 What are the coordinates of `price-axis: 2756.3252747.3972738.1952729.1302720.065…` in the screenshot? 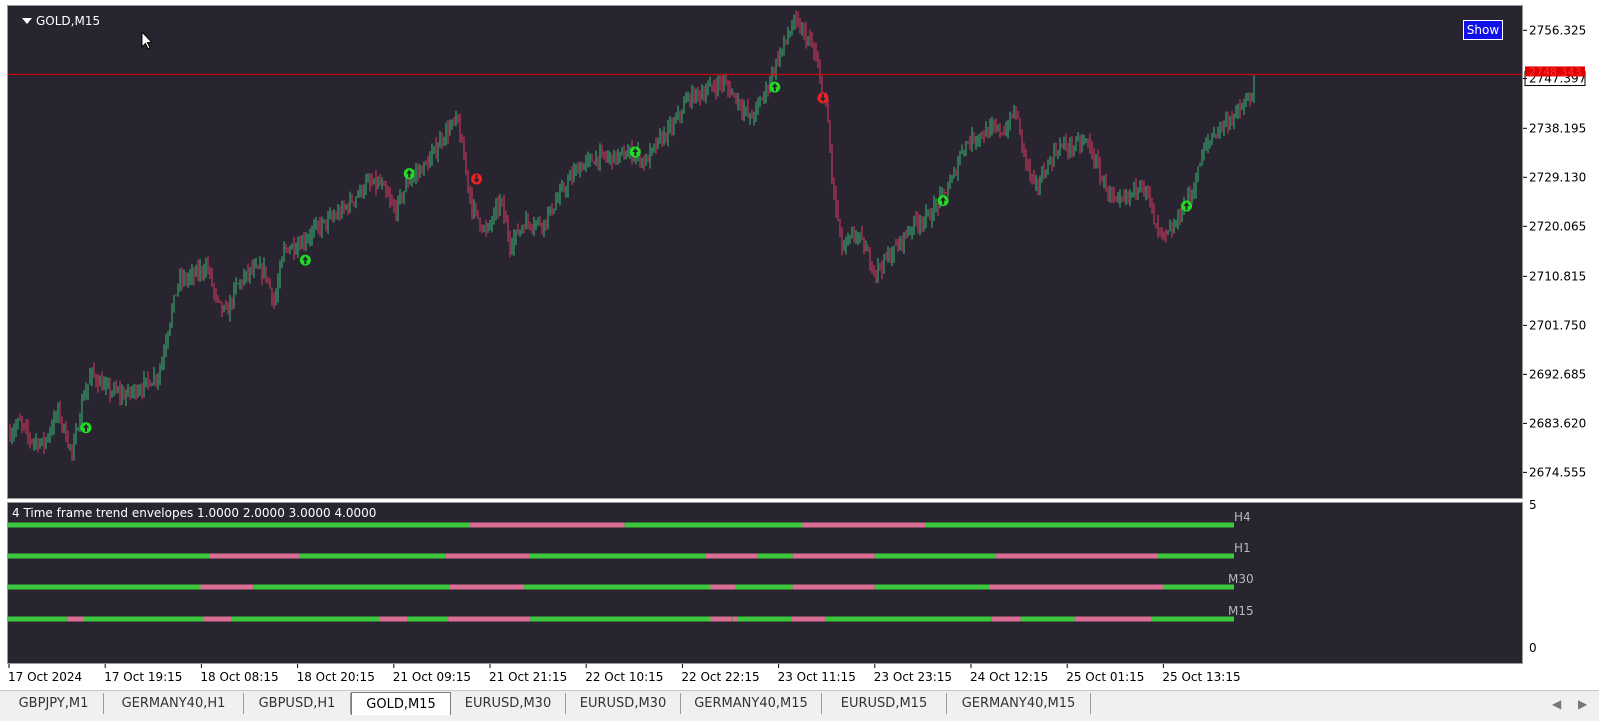 It's located at (1554, 251).